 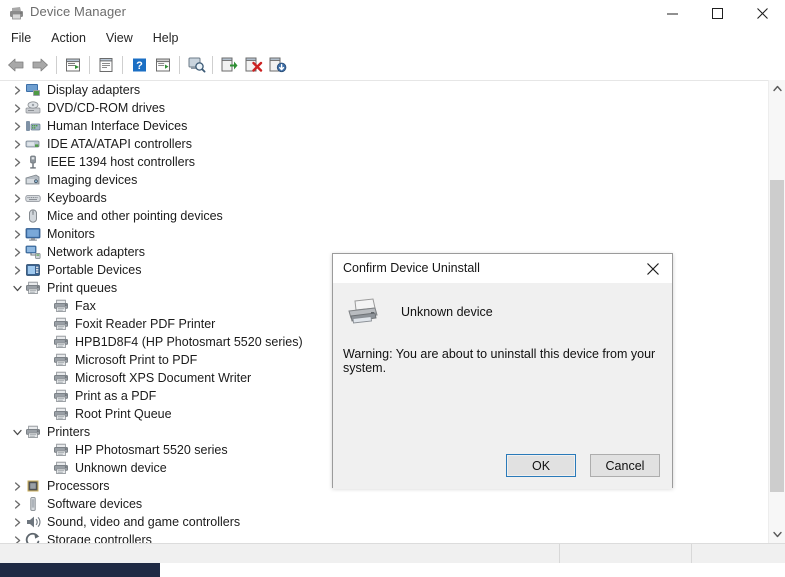 What do you see at coordinates (33, 234) in the screenshot?
I see `monitor-icon` at bounding box center [33, 234].